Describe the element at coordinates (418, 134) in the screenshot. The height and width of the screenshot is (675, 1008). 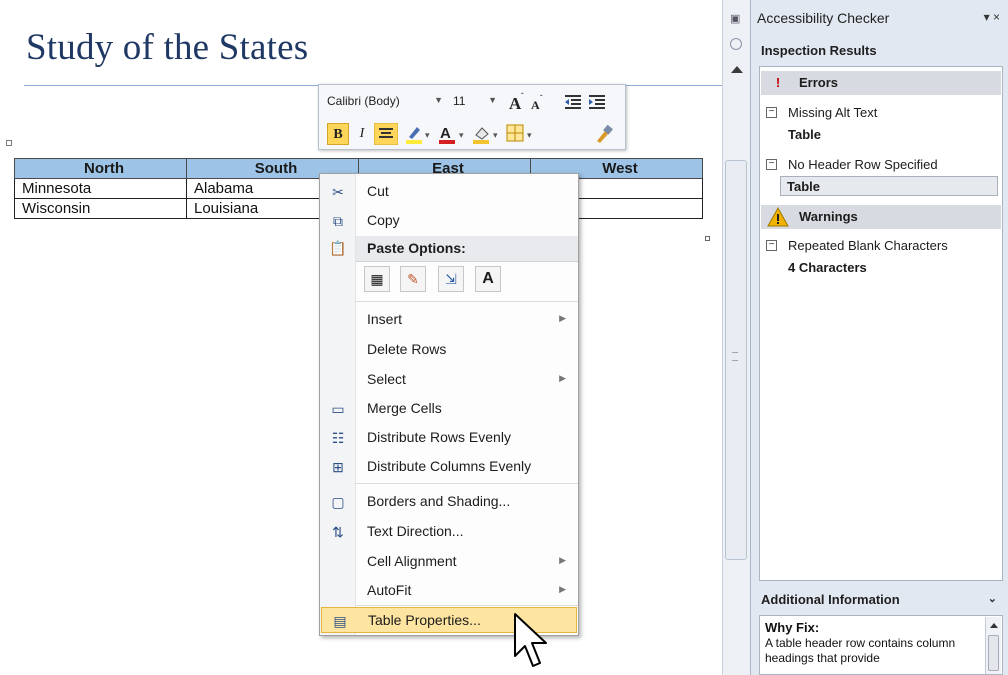
I see `highlight-color-icon: ▾` at that location.